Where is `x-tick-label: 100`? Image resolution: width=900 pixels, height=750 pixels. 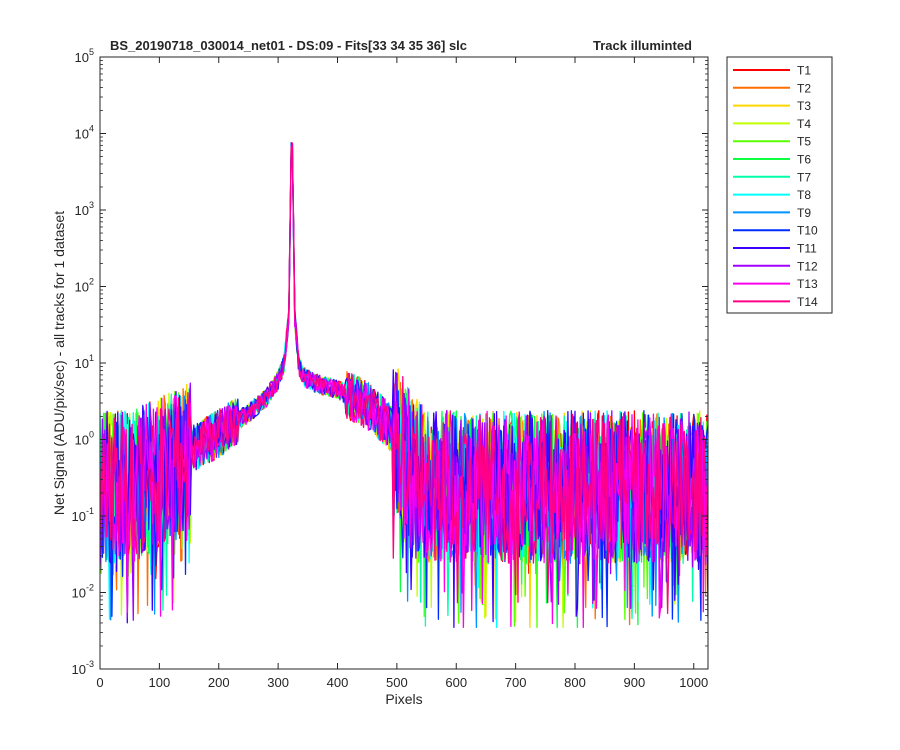
x-tick-label: 100 is located at coordinates (160, 682).